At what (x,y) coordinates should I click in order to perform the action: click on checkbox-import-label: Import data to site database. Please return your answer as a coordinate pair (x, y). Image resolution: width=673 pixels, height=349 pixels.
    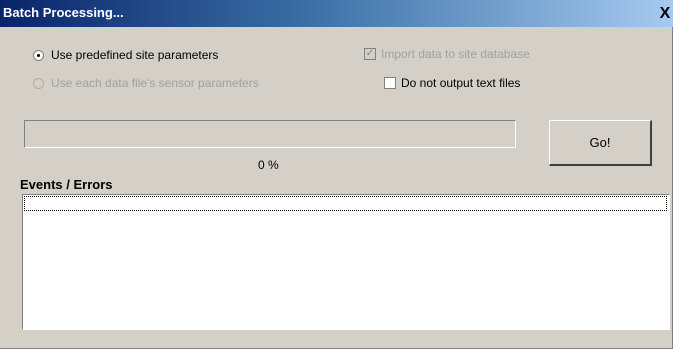
    Looking at the image, I should click on (455, 54).